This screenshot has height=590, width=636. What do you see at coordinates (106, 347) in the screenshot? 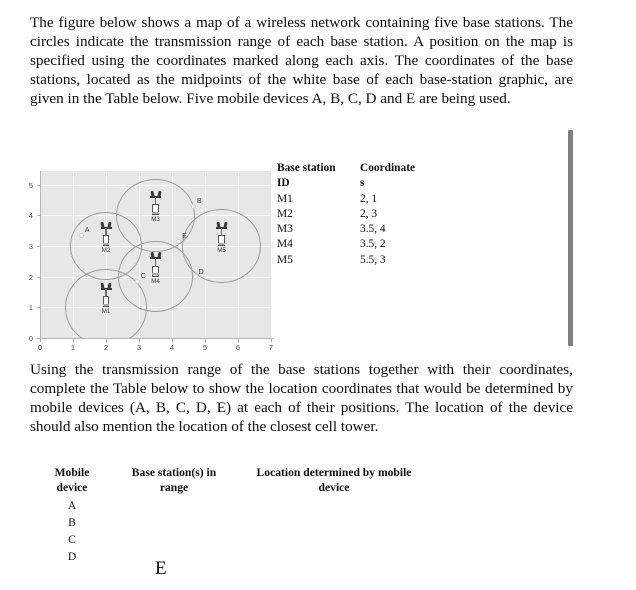
I see `x-axis-tick-label: 2` at bounding box center [106, 347].